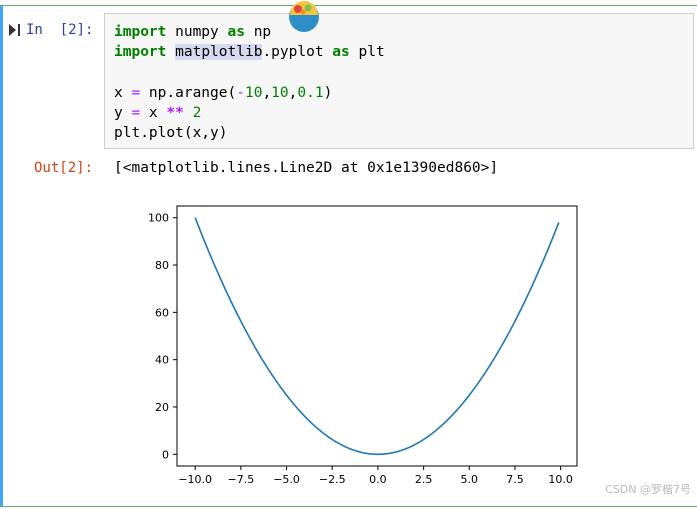  Describe the element at coordinates (195, 479) in the screenshot. I see `x-tick-label: −10.0` at that location.